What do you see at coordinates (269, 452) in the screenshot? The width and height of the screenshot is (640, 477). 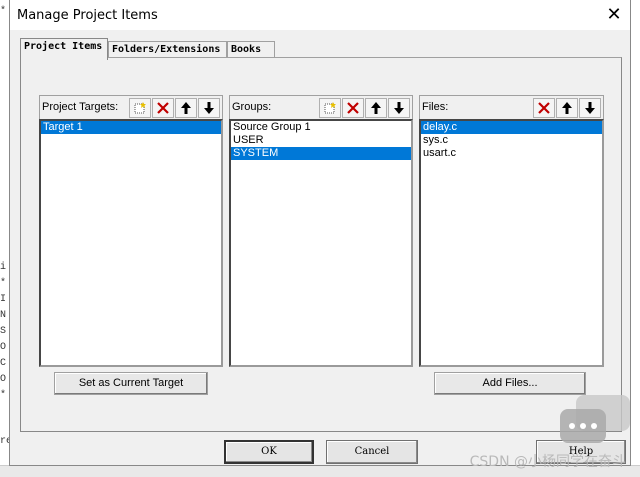 I see `ok-button: OK` at bounding box center [269, 452].